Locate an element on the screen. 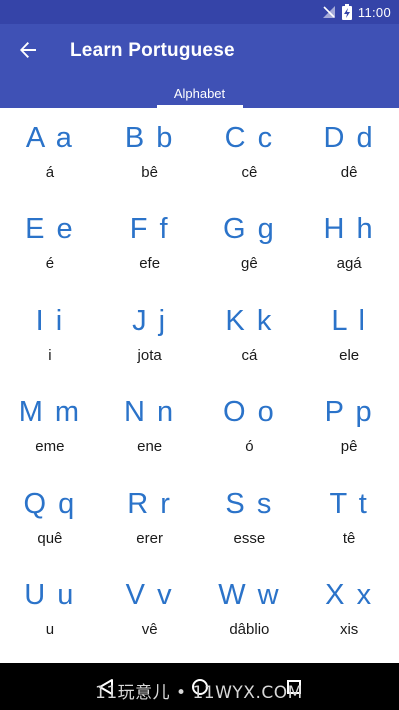 This screenshot has height=710, width=399. letter-name: cá is located at coordinates (249, 355).